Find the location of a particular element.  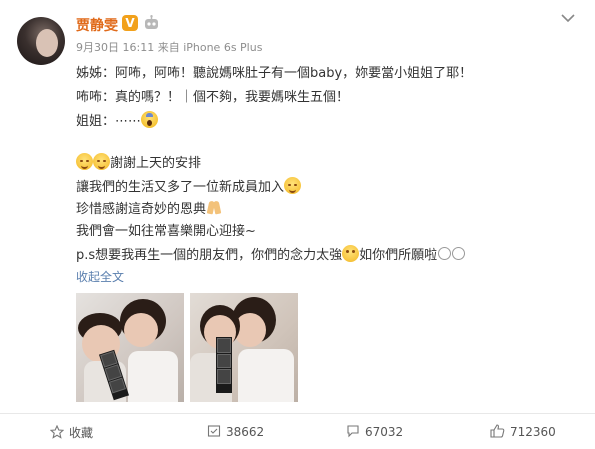

robot-icon is located at coordinates (151, 22).